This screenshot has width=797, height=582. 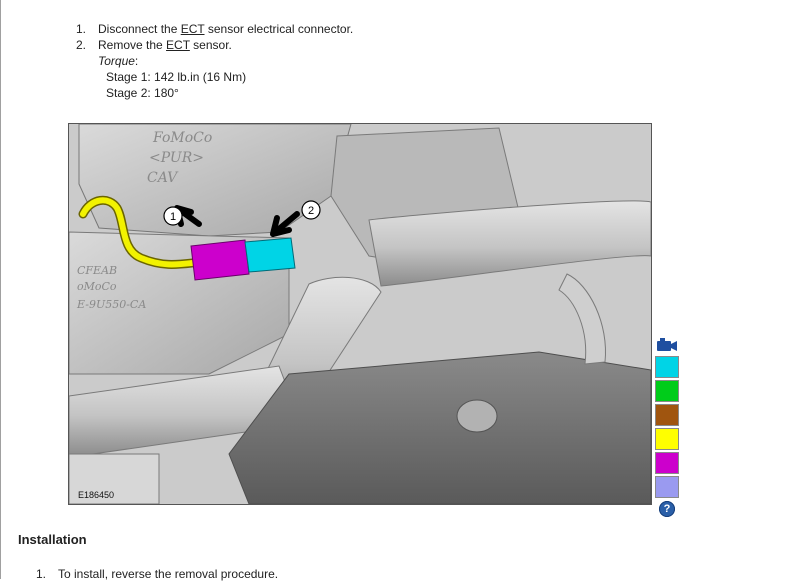 What do you see at coordinates (176, 158) in the screenshot?
I see `embossed-pur: <PUR>` at bounding box center [176, 158].